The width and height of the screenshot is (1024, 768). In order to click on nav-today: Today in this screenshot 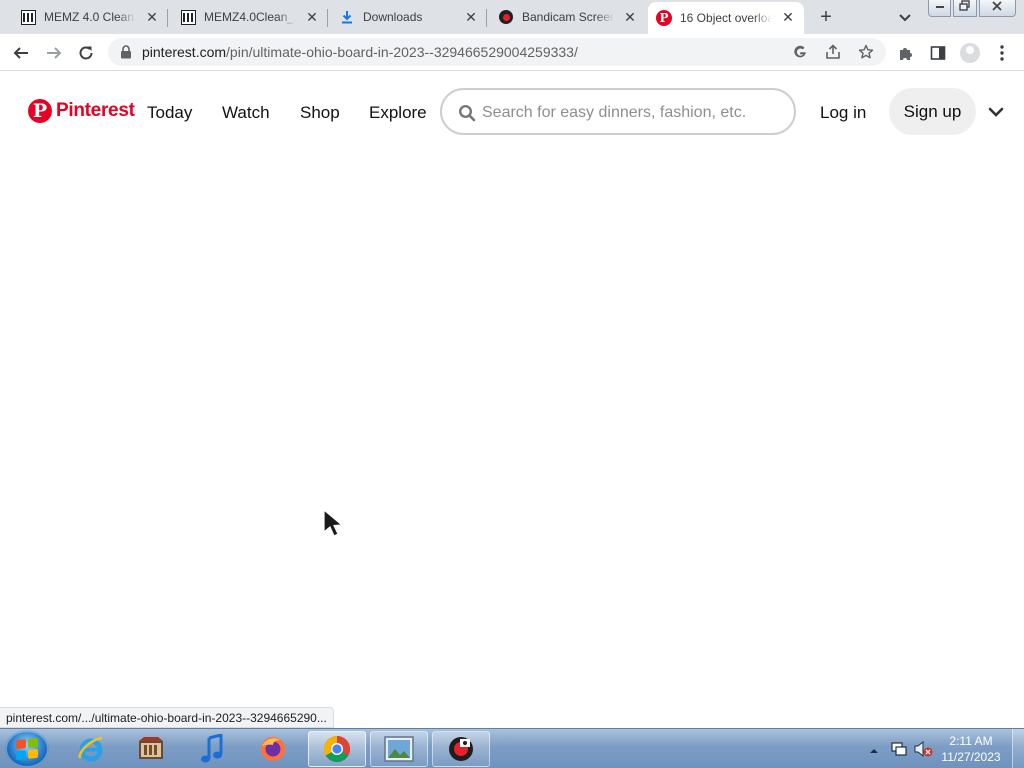, I will do `click(169, 113)`.